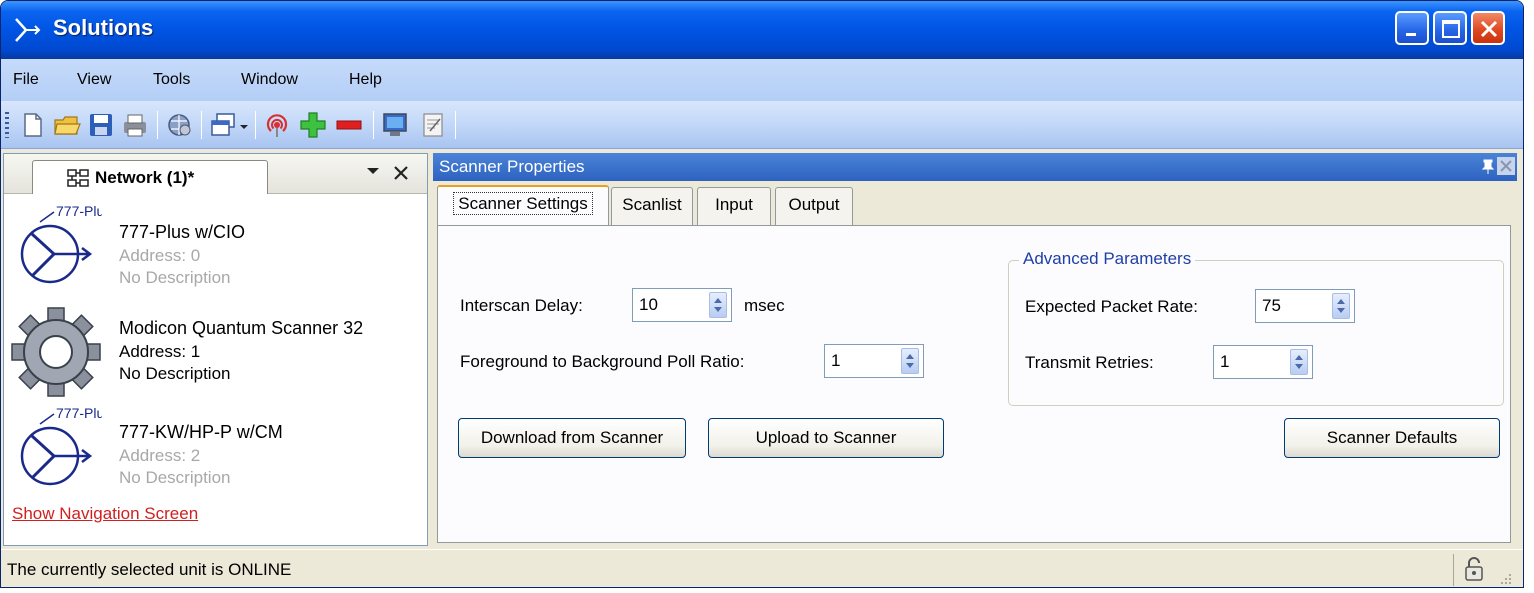 The image size is (1534, 593). What do you see at coordinates (648, 304) in the screenshot?
I see `interscan-delay-value: 10` at bounding box center [648, 304].